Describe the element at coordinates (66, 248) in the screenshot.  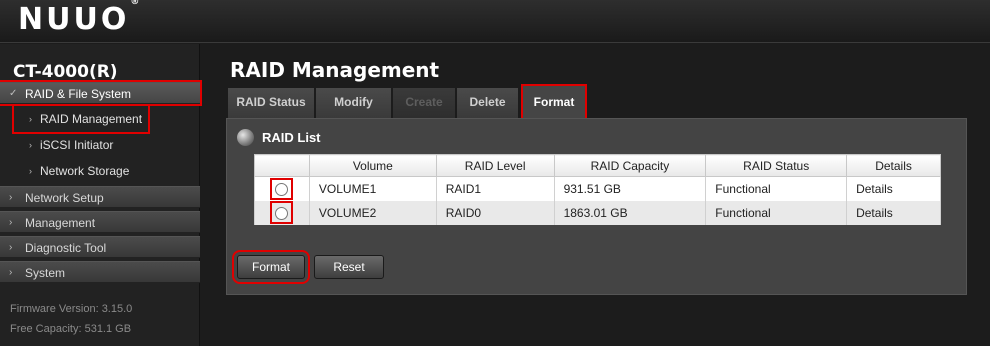
I see `sidebar-item-label: Diagnostic Tool` at that location.